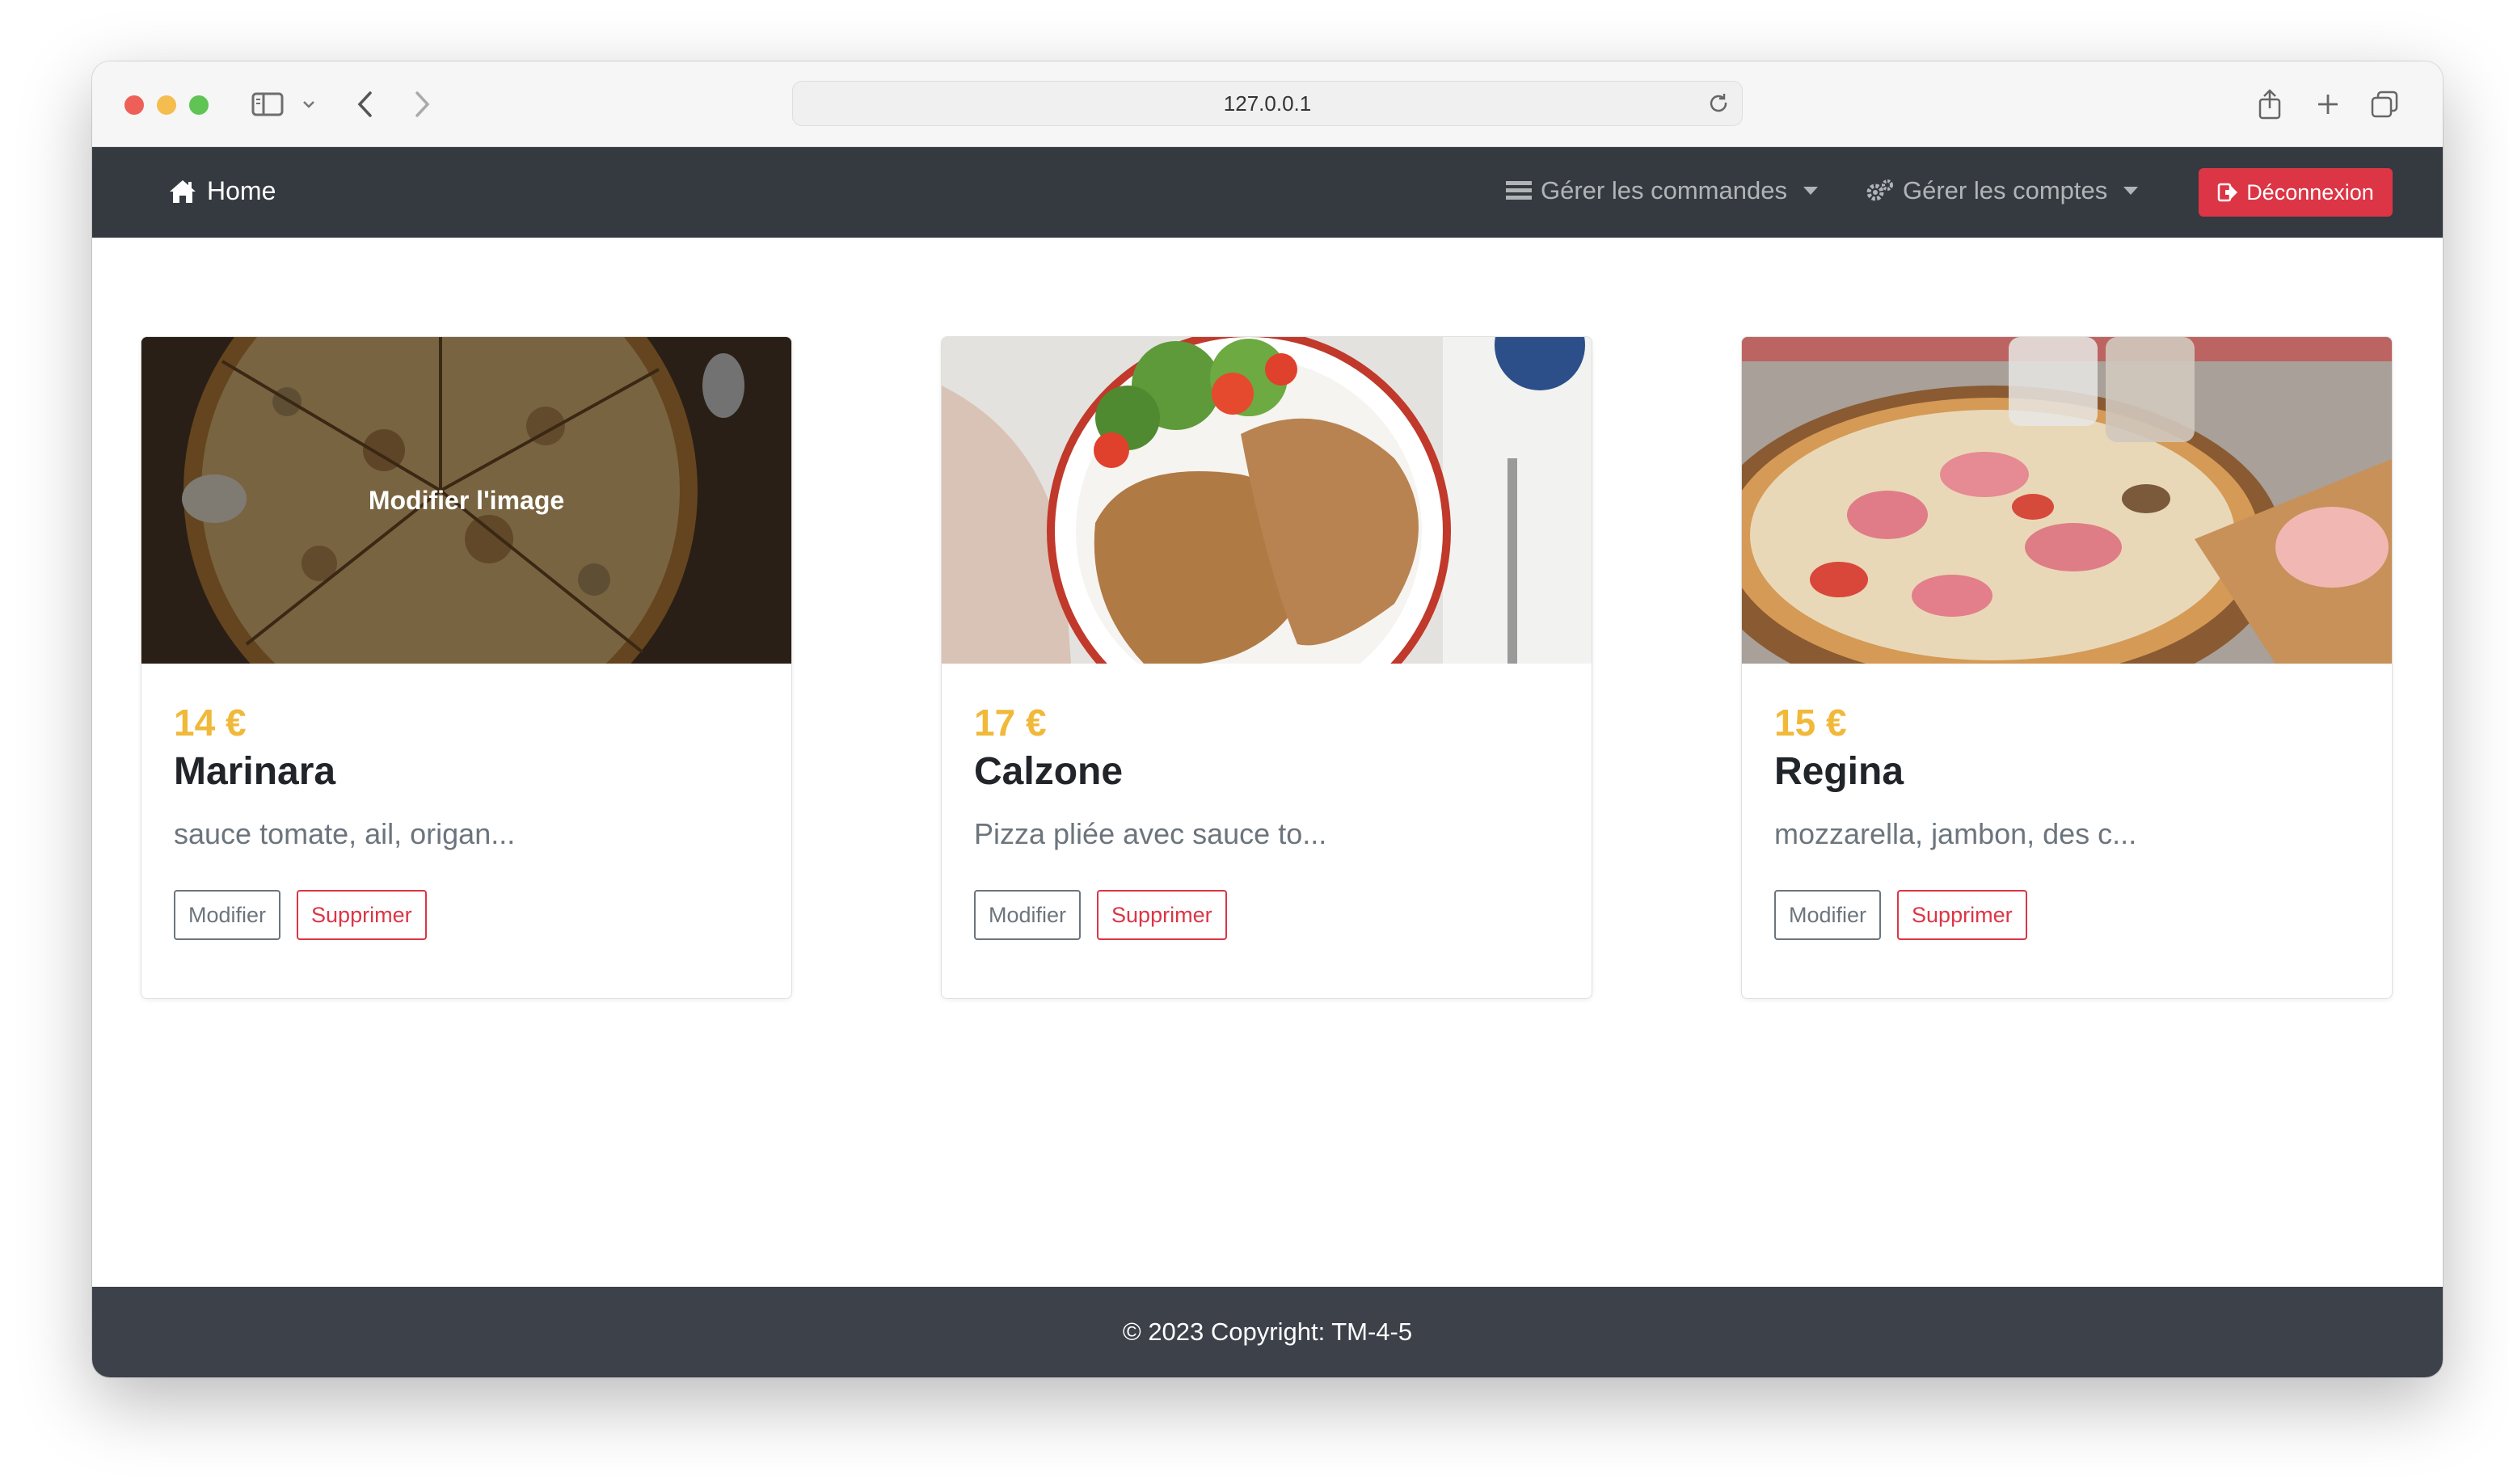 This screenshot has width=2509, height=1484. I want to click on edit-image-label: Modifier l'image, so click(466, 500).